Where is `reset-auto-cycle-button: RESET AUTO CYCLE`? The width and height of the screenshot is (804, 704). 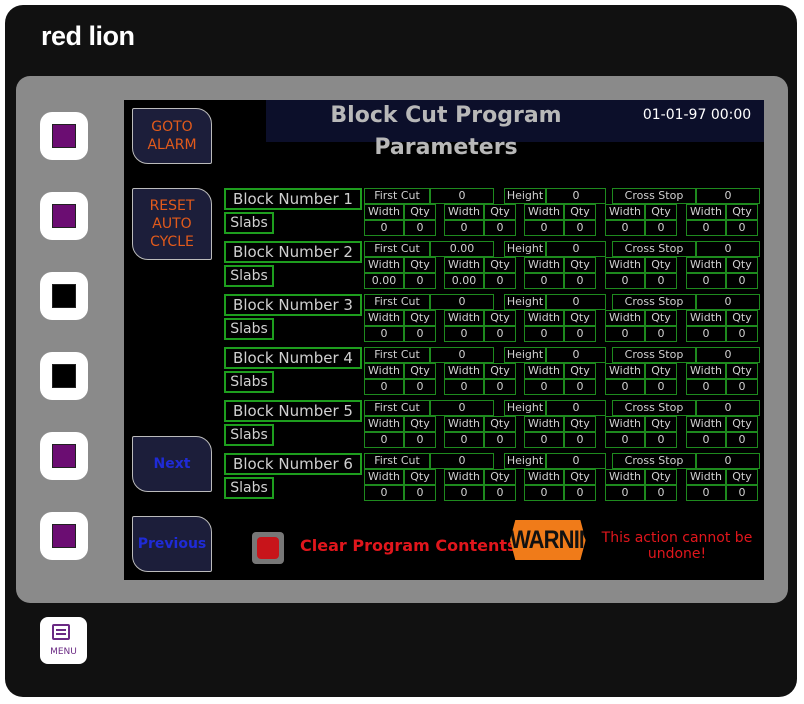 reset-auto-cycle-button: RESET AUTO CYCLE is located at coordinates (172, 224).